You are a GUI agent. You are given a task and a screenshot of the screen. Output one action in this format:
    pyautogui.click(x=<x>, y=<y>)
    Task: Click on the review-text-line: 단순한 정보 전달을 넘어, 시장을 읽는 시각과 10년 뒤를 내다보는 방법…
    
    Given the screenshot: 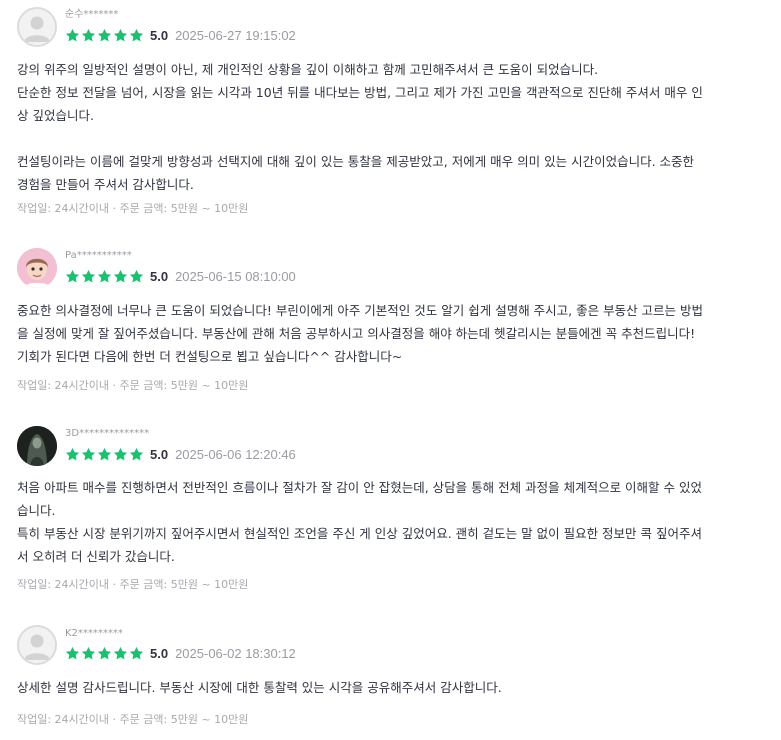 What is the action you would take?
    pyautogui.click(x=360, y=92)
    